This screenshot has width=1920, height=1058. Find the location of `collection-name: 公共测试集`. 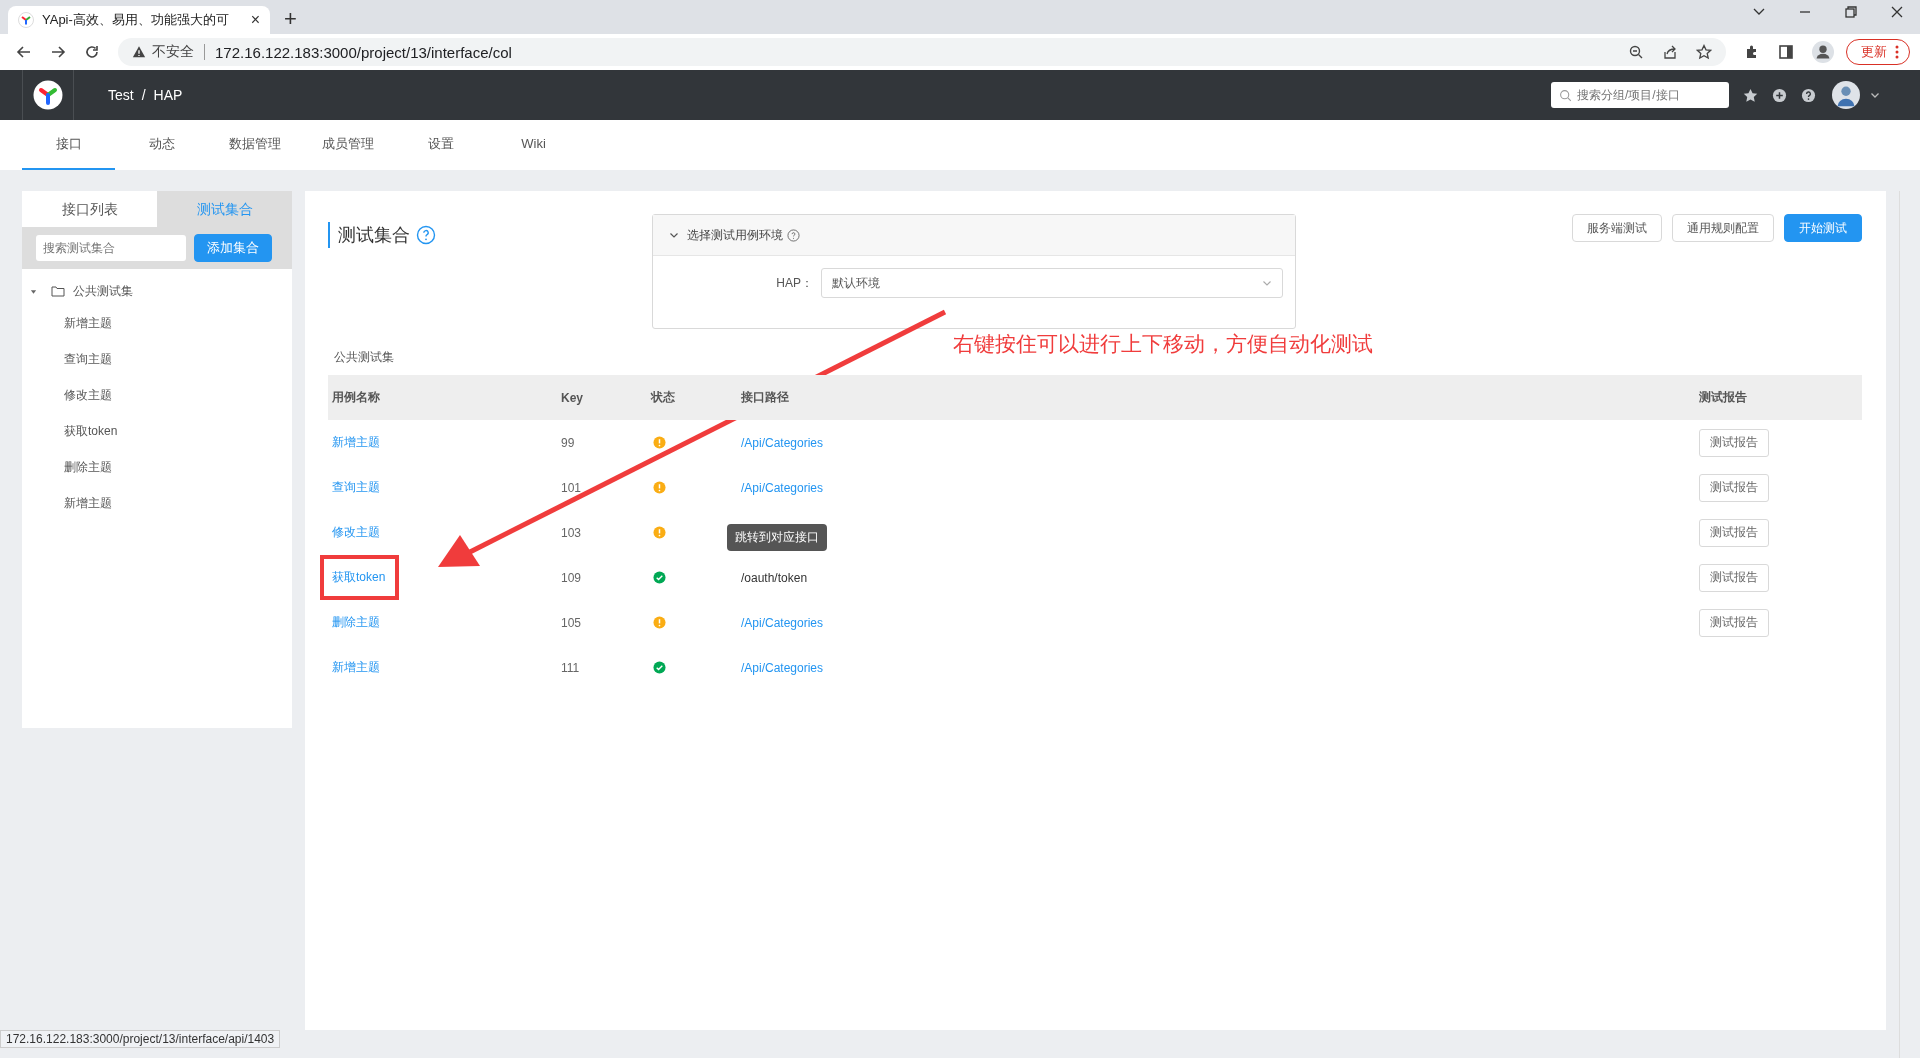

collection-name: 公共测试集 is located at coordinates (364, 357).